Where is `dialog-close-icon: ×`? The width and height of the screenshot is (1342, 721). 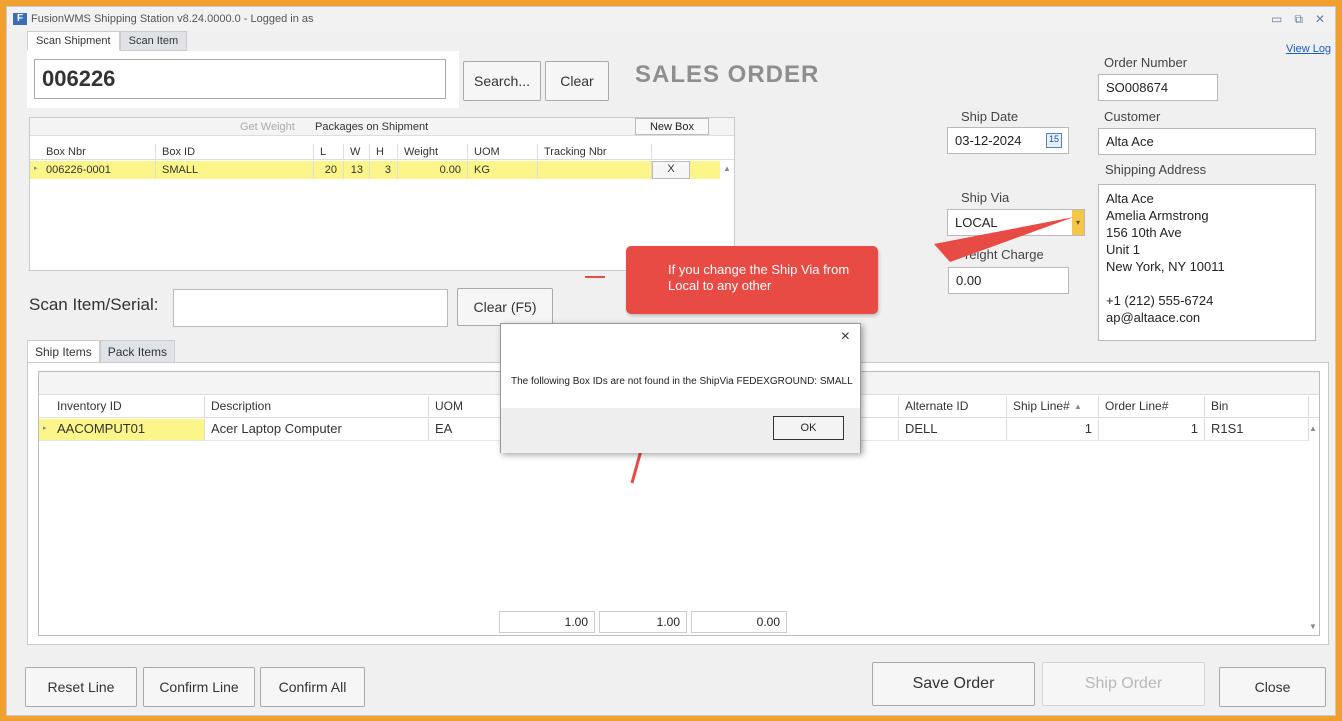 dialog-close-icon: × is located at coordinates (845, 337).